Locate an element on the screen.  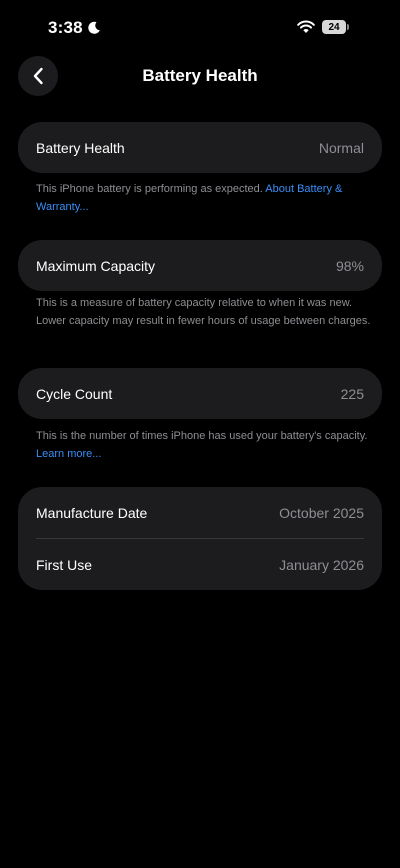
maximum-capacity-value: 98% is located at coordinates (349, 265).